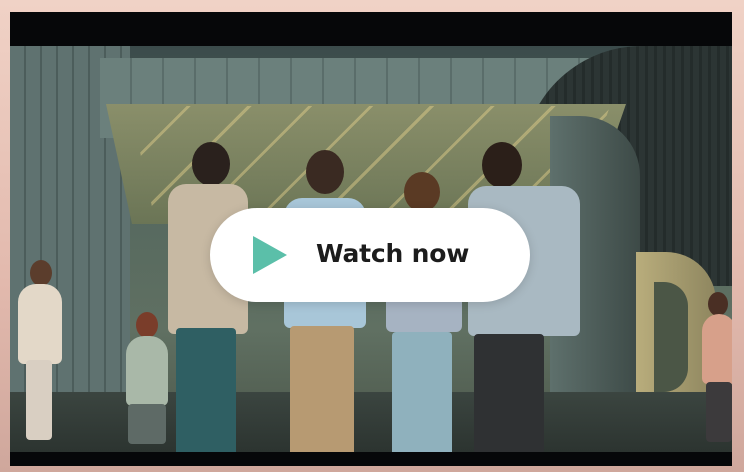 The width and height of the screenshot is (744, 472). I want to click on person-left-walker, so click(39, 355).